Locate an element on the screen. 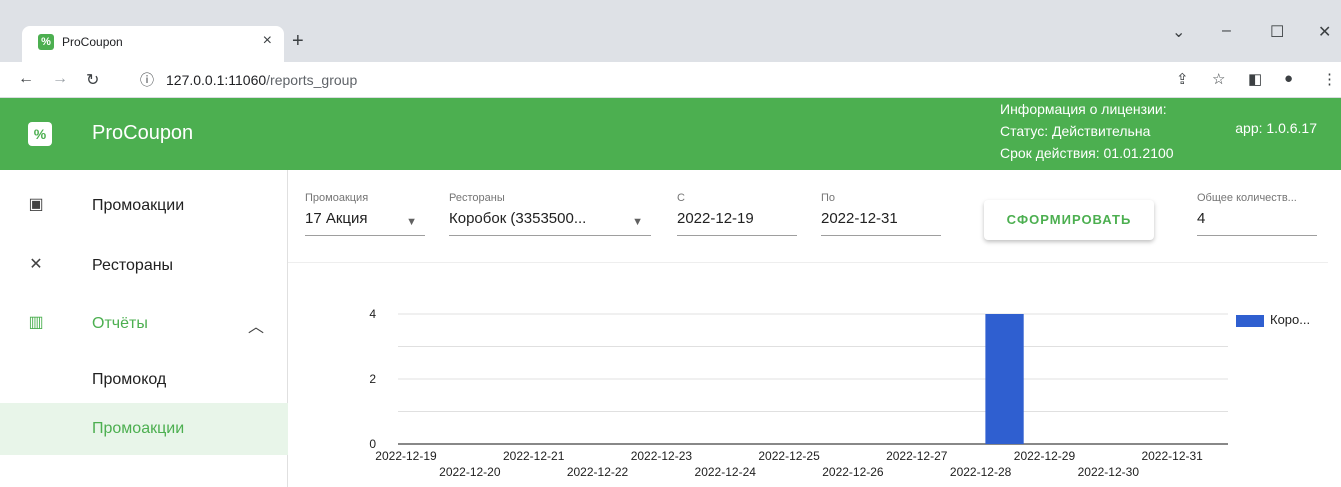  total-count-value: 4 is located at coordinates (1201, 218).